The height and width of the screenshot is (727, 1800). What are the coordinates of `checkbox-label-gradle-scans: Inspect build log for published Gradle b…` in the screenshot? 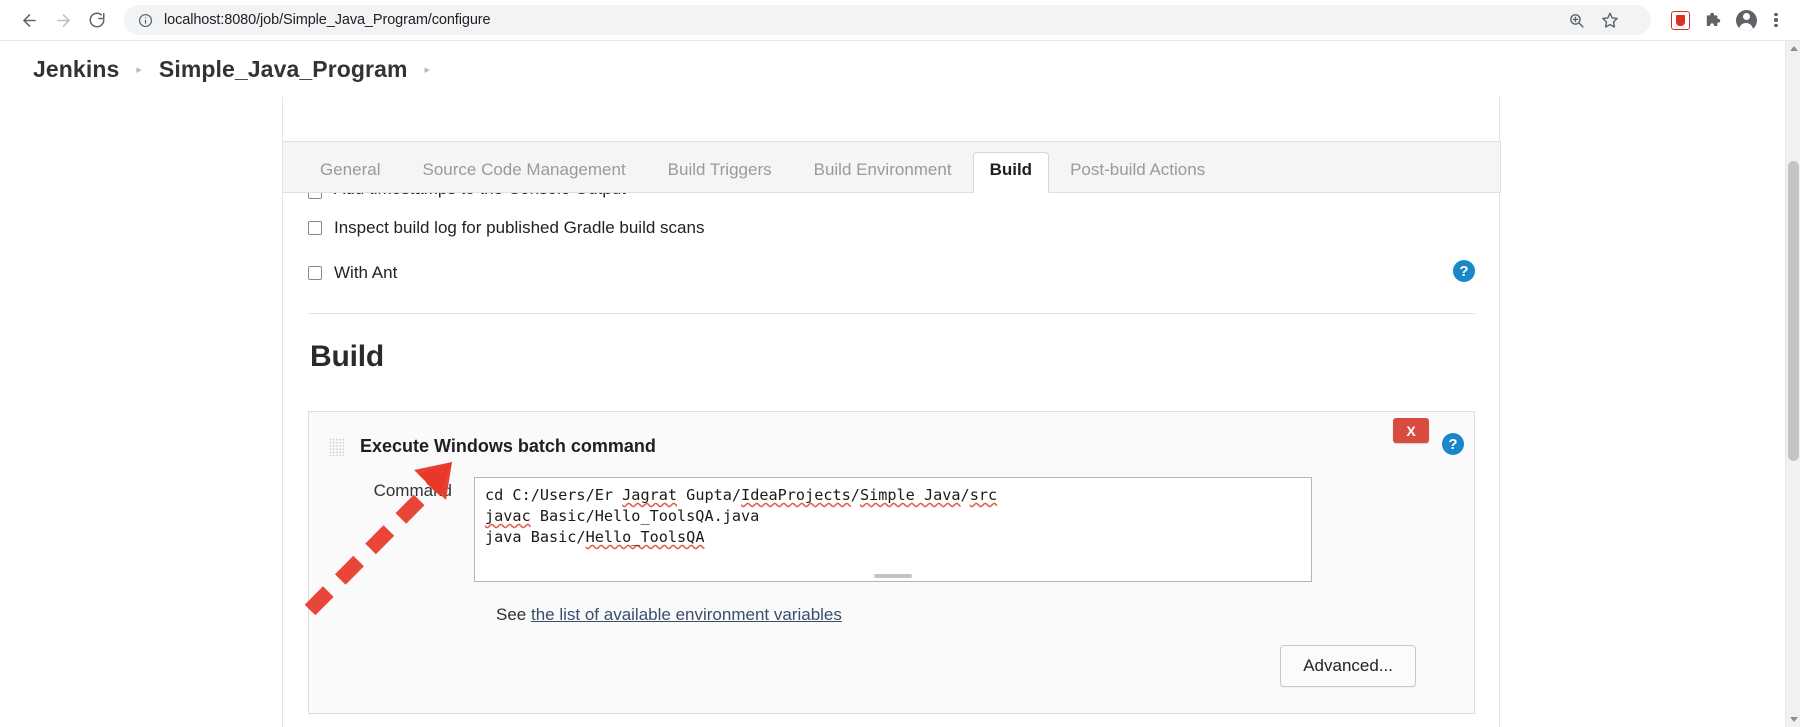 It's located at (519, 227).